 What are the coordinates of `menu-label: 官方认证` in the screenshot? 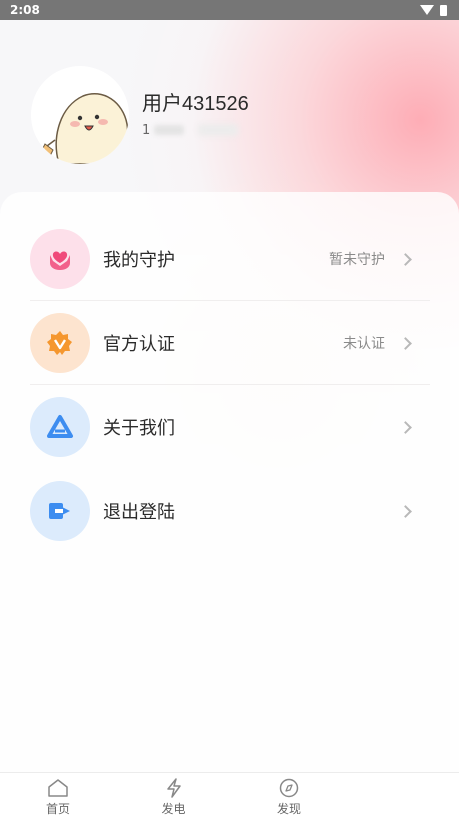 It's located at (139, 344).